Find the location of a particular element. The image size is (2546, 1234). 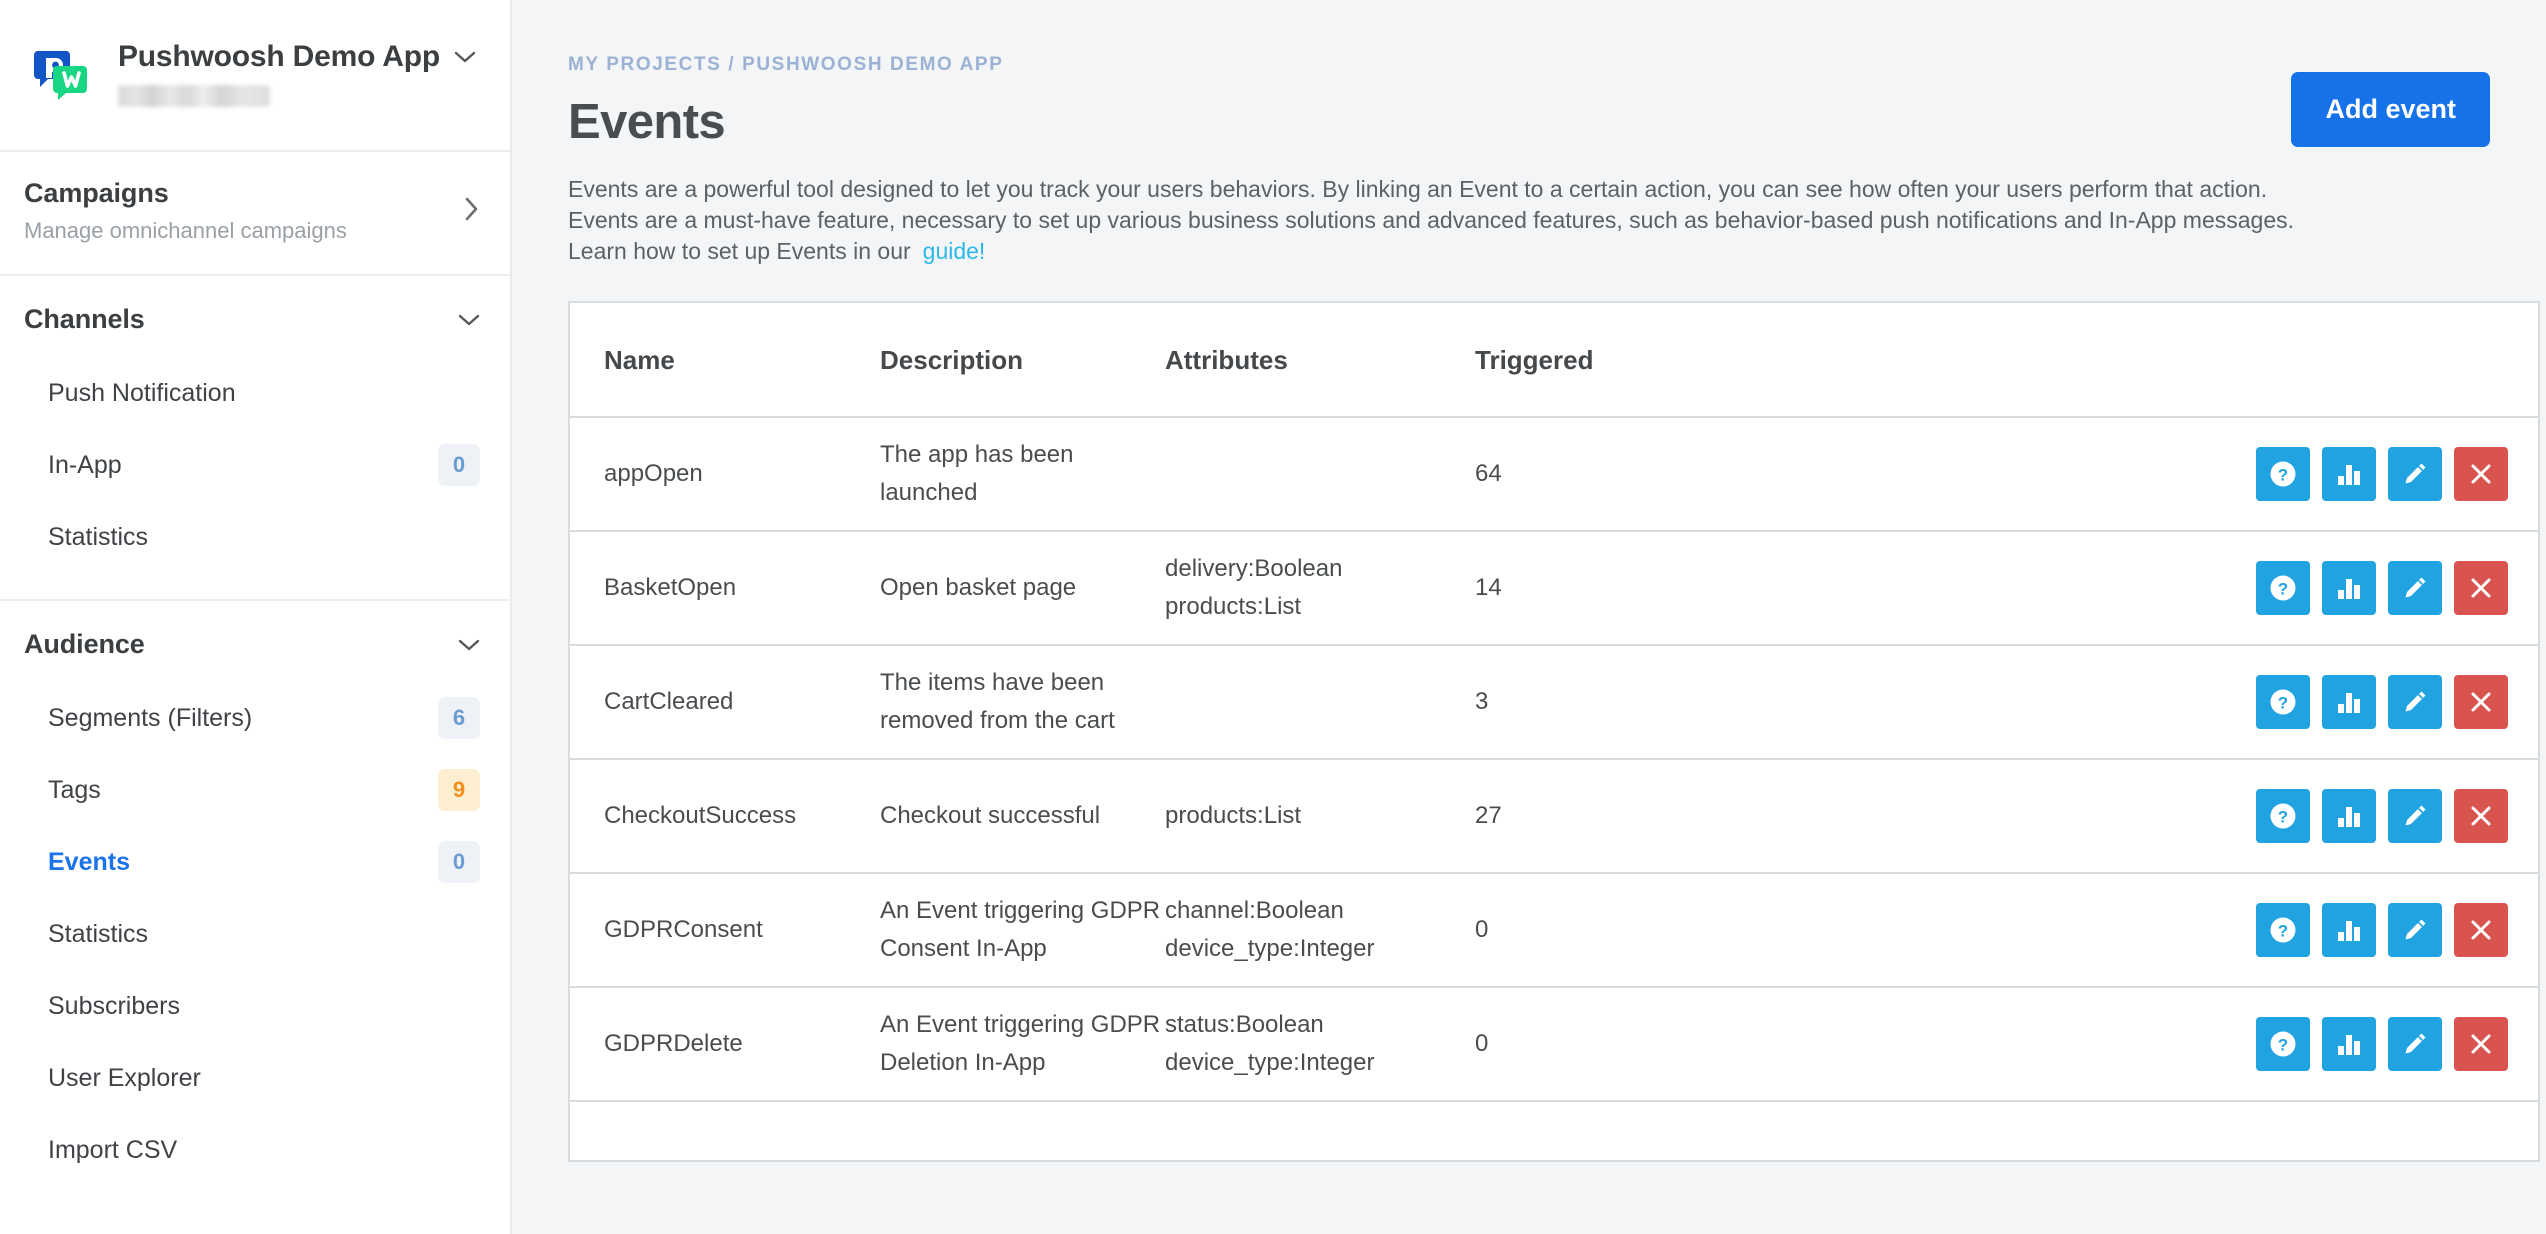

status-badge: 6 is located at coordinates (459, 718).